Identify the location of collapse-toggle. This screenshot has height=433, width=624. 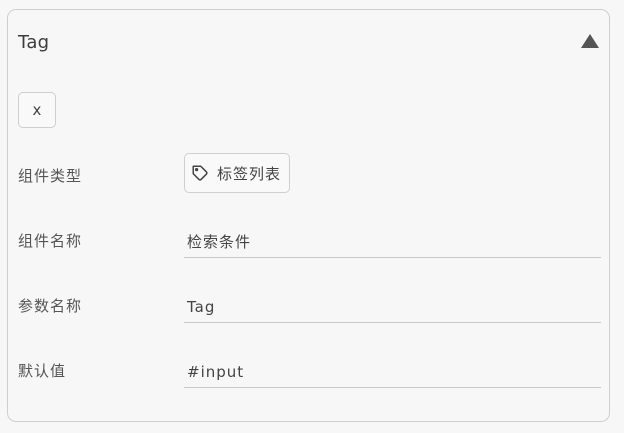
(590, 41).